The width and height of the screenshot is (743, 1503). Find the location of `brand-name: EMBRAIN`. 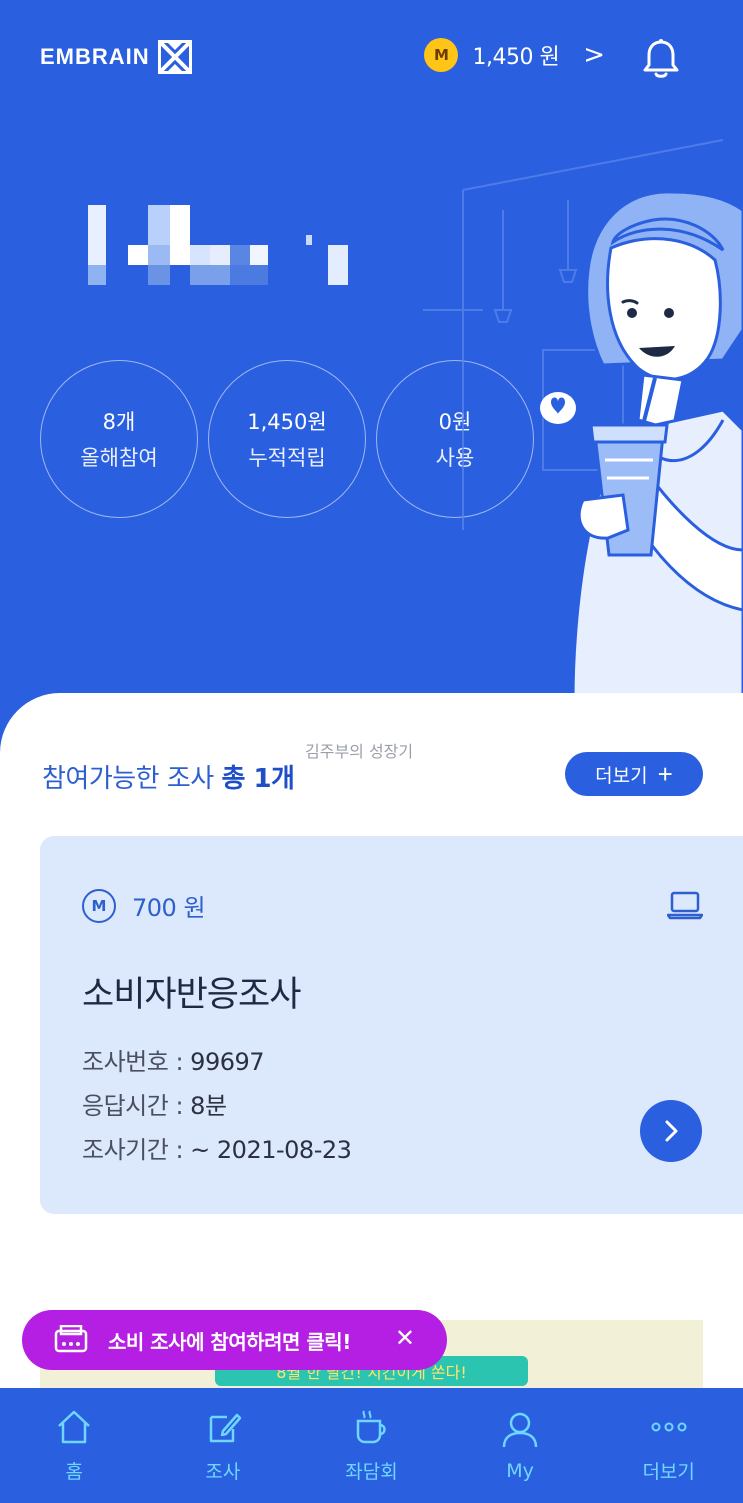

brand-name: EMBRAIN is located at coordinates (95, 56).